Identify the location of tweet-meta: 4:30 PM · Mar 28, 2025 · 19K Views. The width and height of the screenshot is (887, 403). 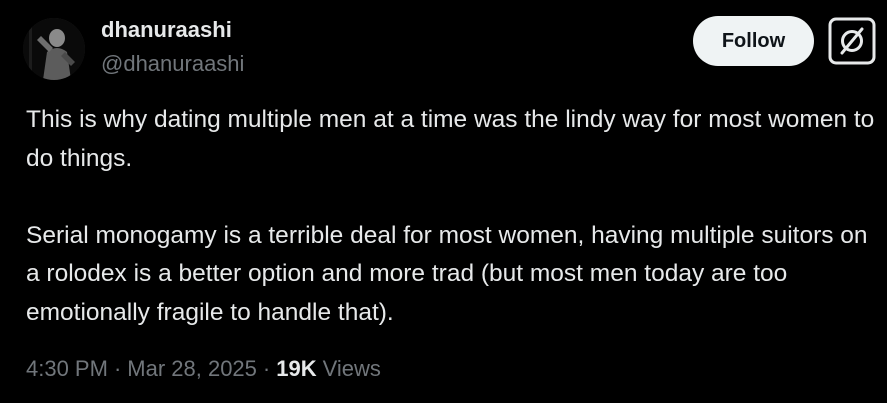
(203, 369).